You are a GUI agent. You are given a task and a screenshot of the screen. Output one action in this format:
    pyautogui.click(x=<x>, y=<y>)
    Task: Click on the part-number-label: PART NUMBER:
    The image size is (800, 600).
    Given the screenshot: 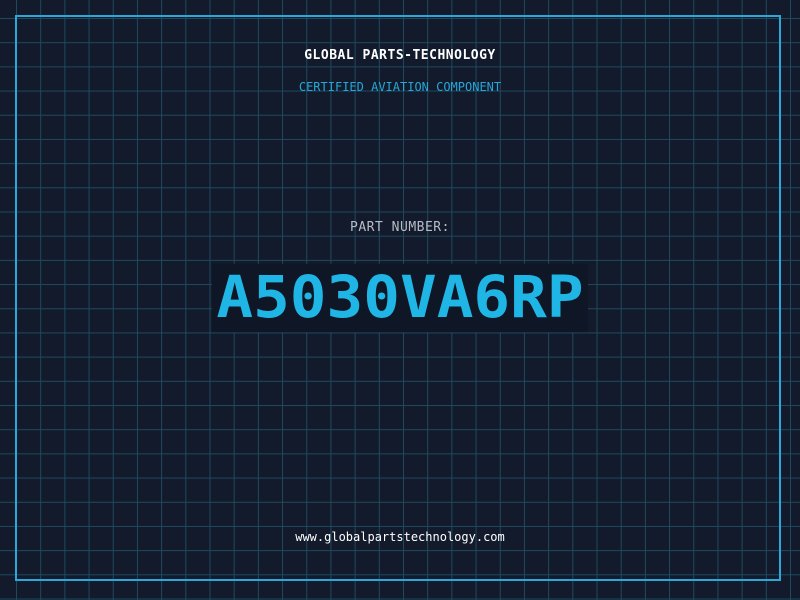 What is the action you would take?
    pyautogui.click(x=400, y=227)
    